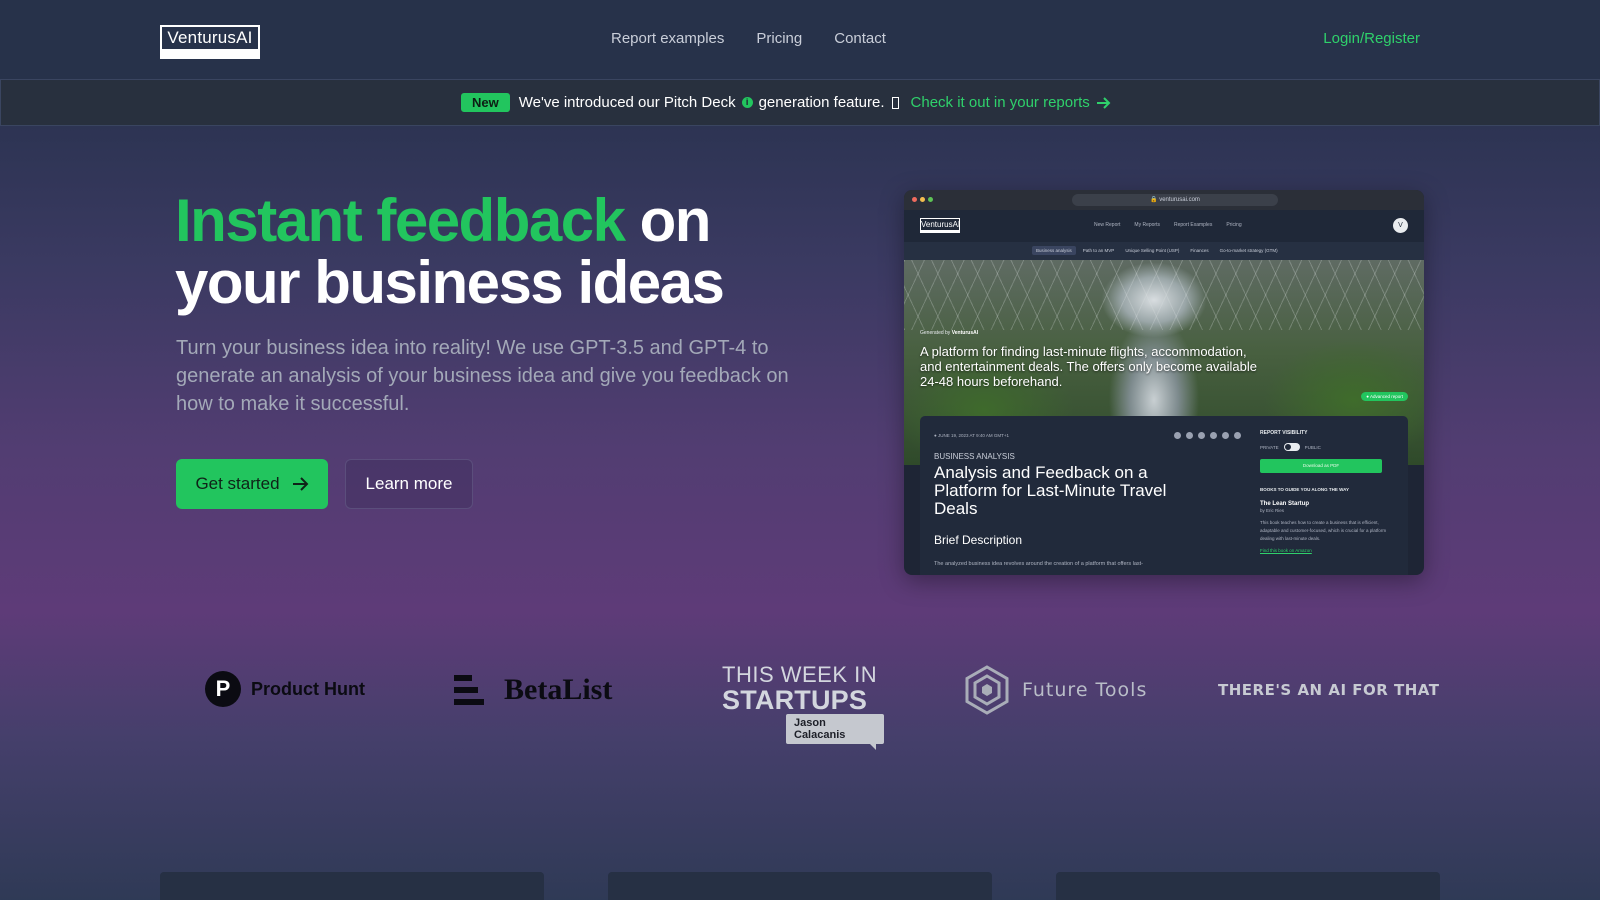 This screenshot has height=900, width=1600. I want to click on hero-title-highlight: Instant feedback, so click(400, 220).